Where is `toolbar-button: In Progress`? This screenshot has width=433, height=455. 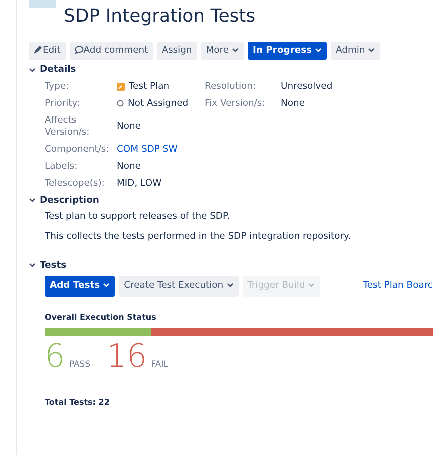
toolbar-button: In Progress is located at coordinates (288, 51).